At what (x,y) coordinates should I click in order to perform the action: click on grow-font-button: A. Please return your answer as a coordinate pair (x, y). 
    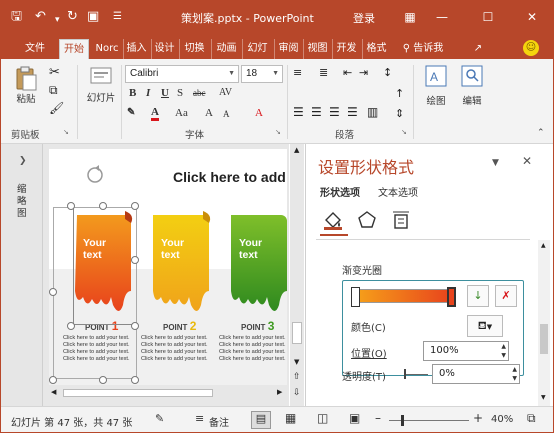
    Looking at the image, I should click on (209, 113).